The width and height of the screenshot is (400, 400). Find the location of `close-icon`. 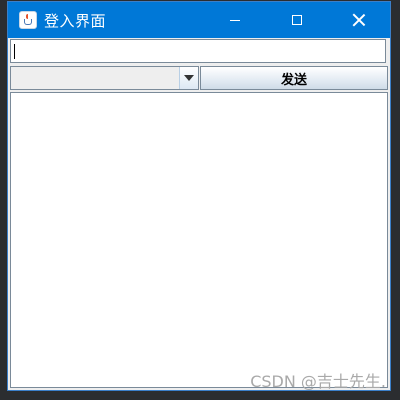

close-icon is located at coordinates (359, 20).